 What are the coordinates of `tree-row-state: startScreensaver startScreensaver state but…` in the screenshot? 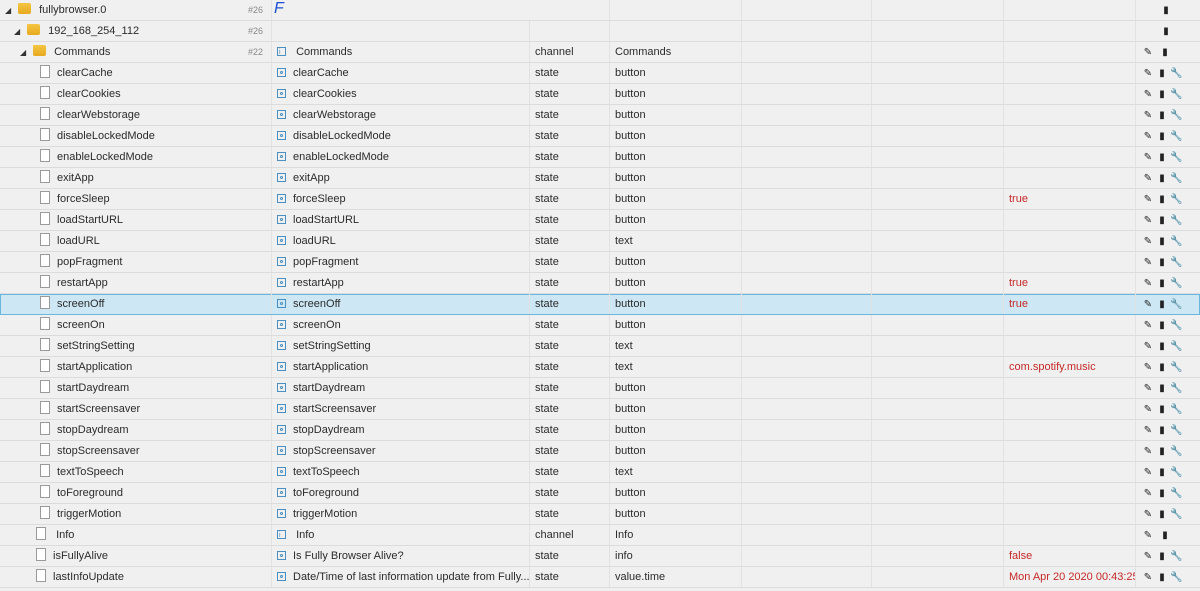 It's located at (600, 409).